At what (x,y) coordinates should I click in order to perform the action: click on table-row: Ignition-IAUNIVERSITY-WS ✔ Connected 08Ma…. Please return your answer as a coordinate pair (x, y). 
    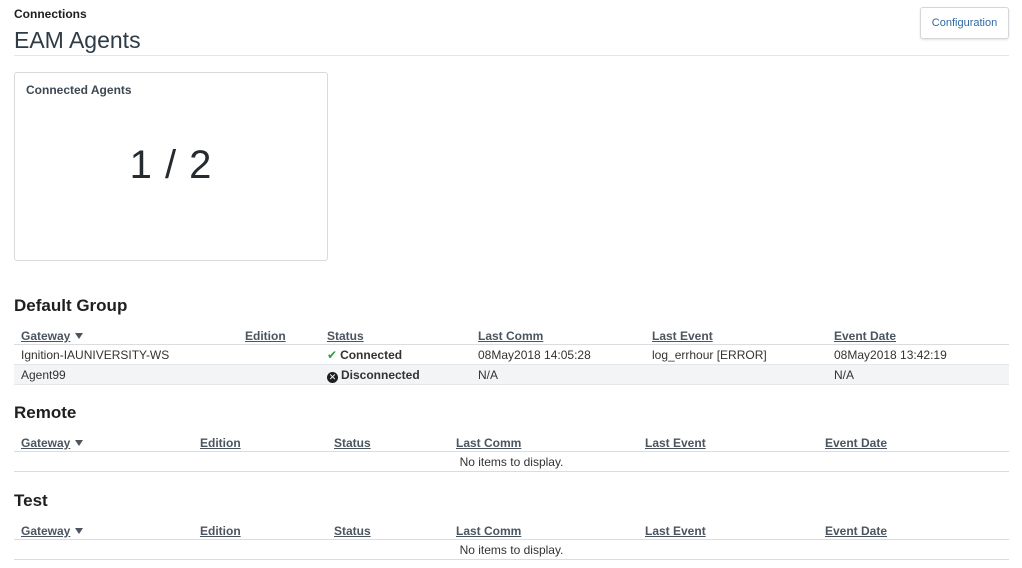
    Looking at the image, I should click on (511, 355).